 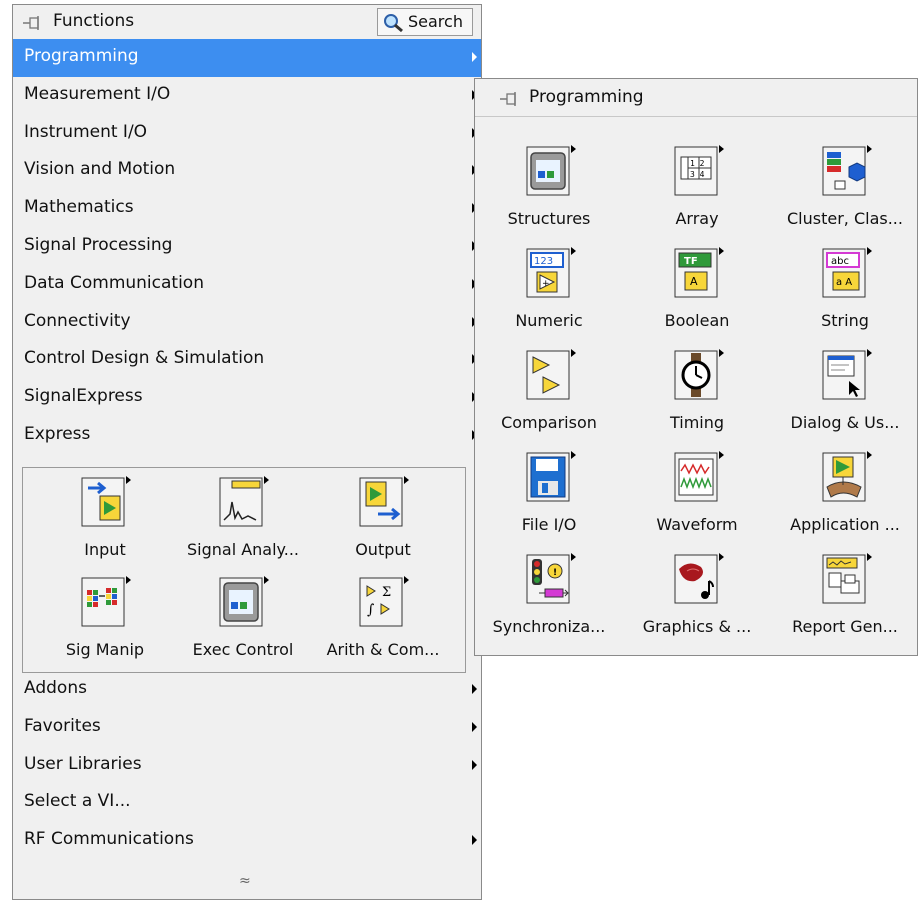 What do you see at coordinates (247, 58) in the screenshot?
I see `menu-item-programming: Programming` at bounding box center [247, 58].